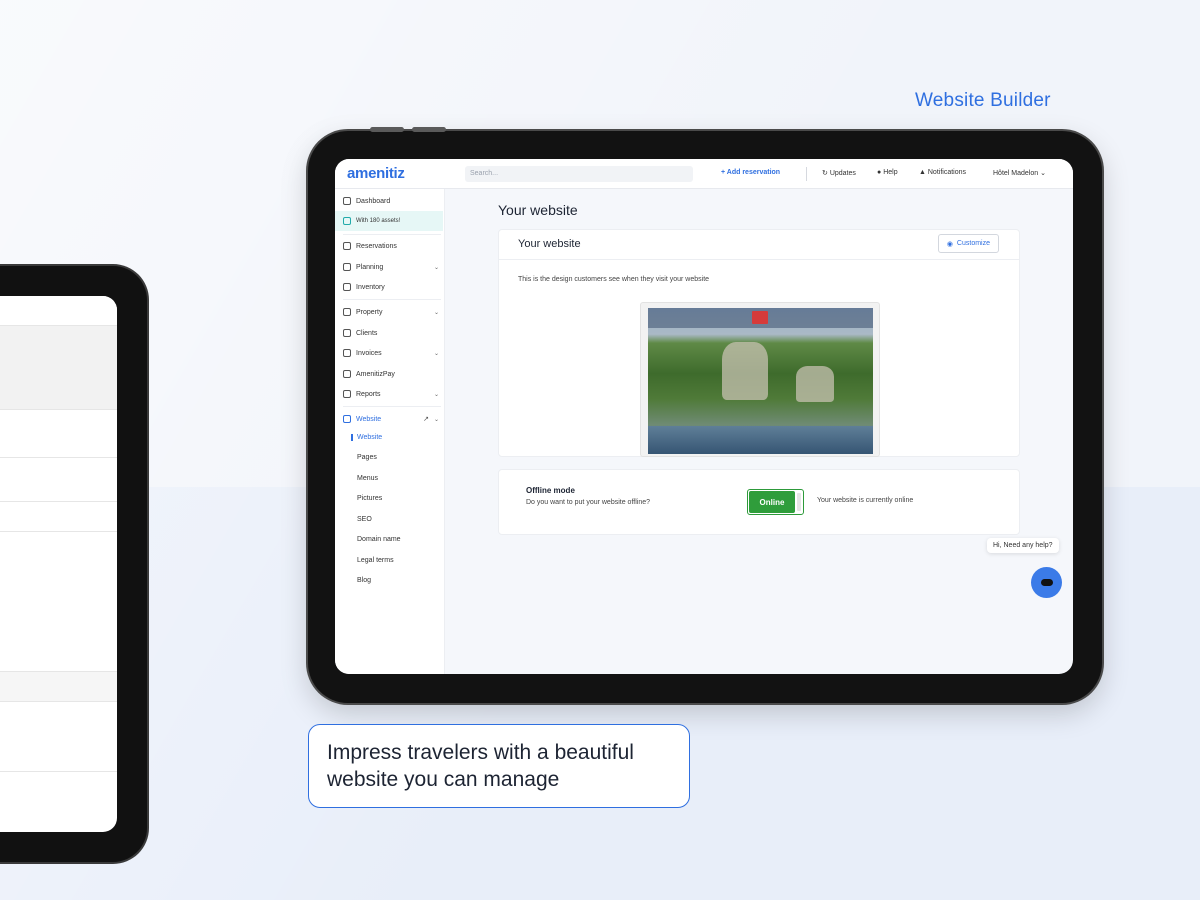 The height and width of the screenshot is (900, 1200). What do you see at coordinates (347, 394) in the screenshot?
I see `reports-icon` at bounding box center [347, 394].